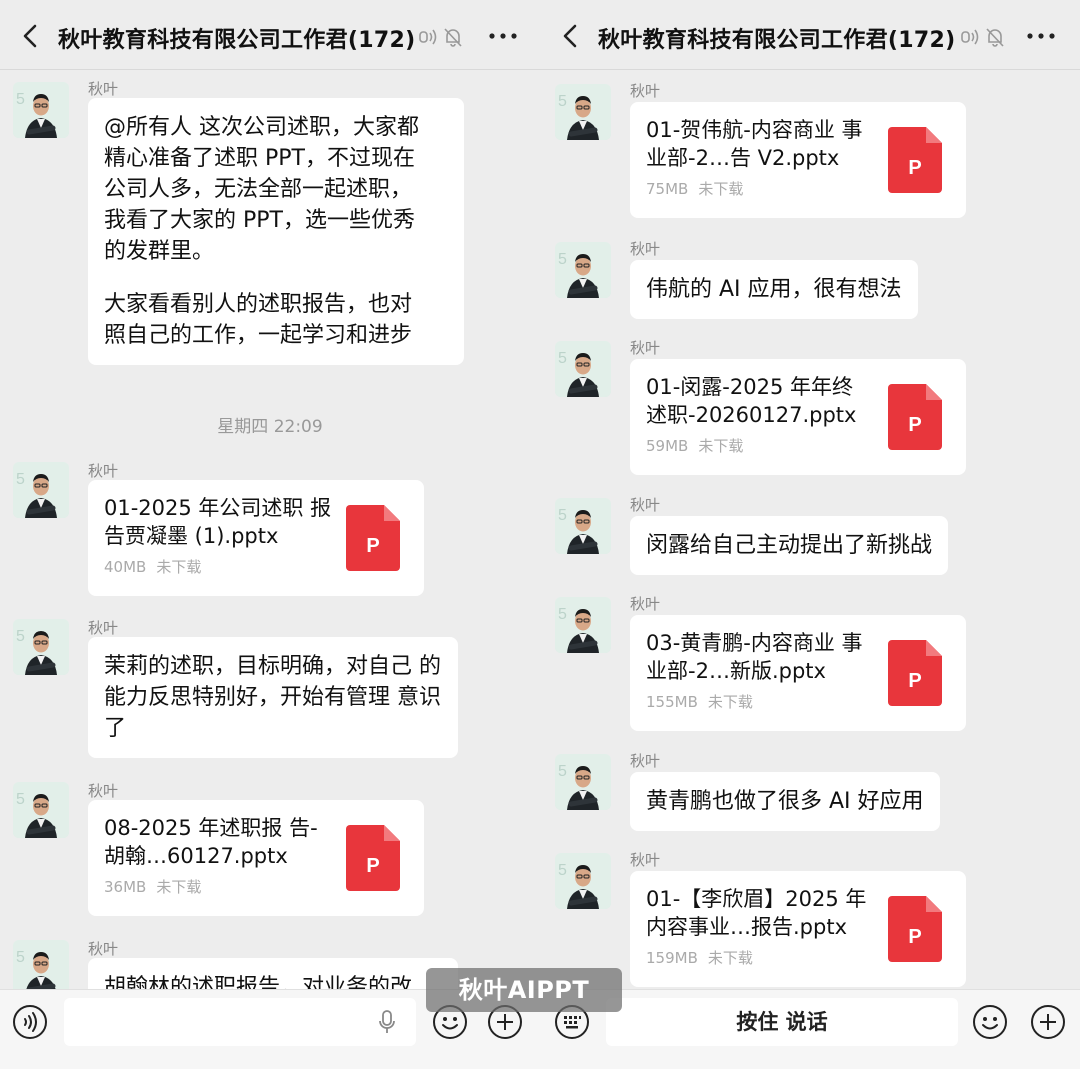  What do you see at coordinates (798, 929) in the screenshot?
I see `file-card: 01-【李欣眉】2025 年 内容事业…报告.pptx 159MB 未下载 P` at bounding box center [798, 929].